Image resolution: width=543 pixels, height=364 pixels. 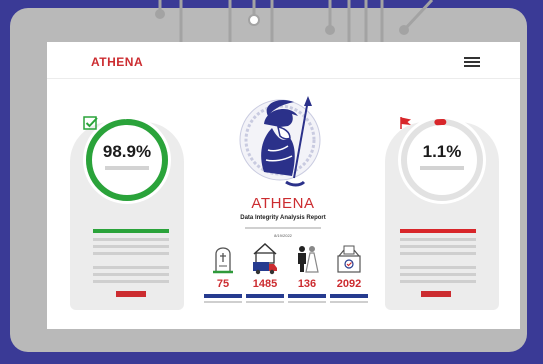 I want to click on red-flag-icon, so click(x=405, y=123).